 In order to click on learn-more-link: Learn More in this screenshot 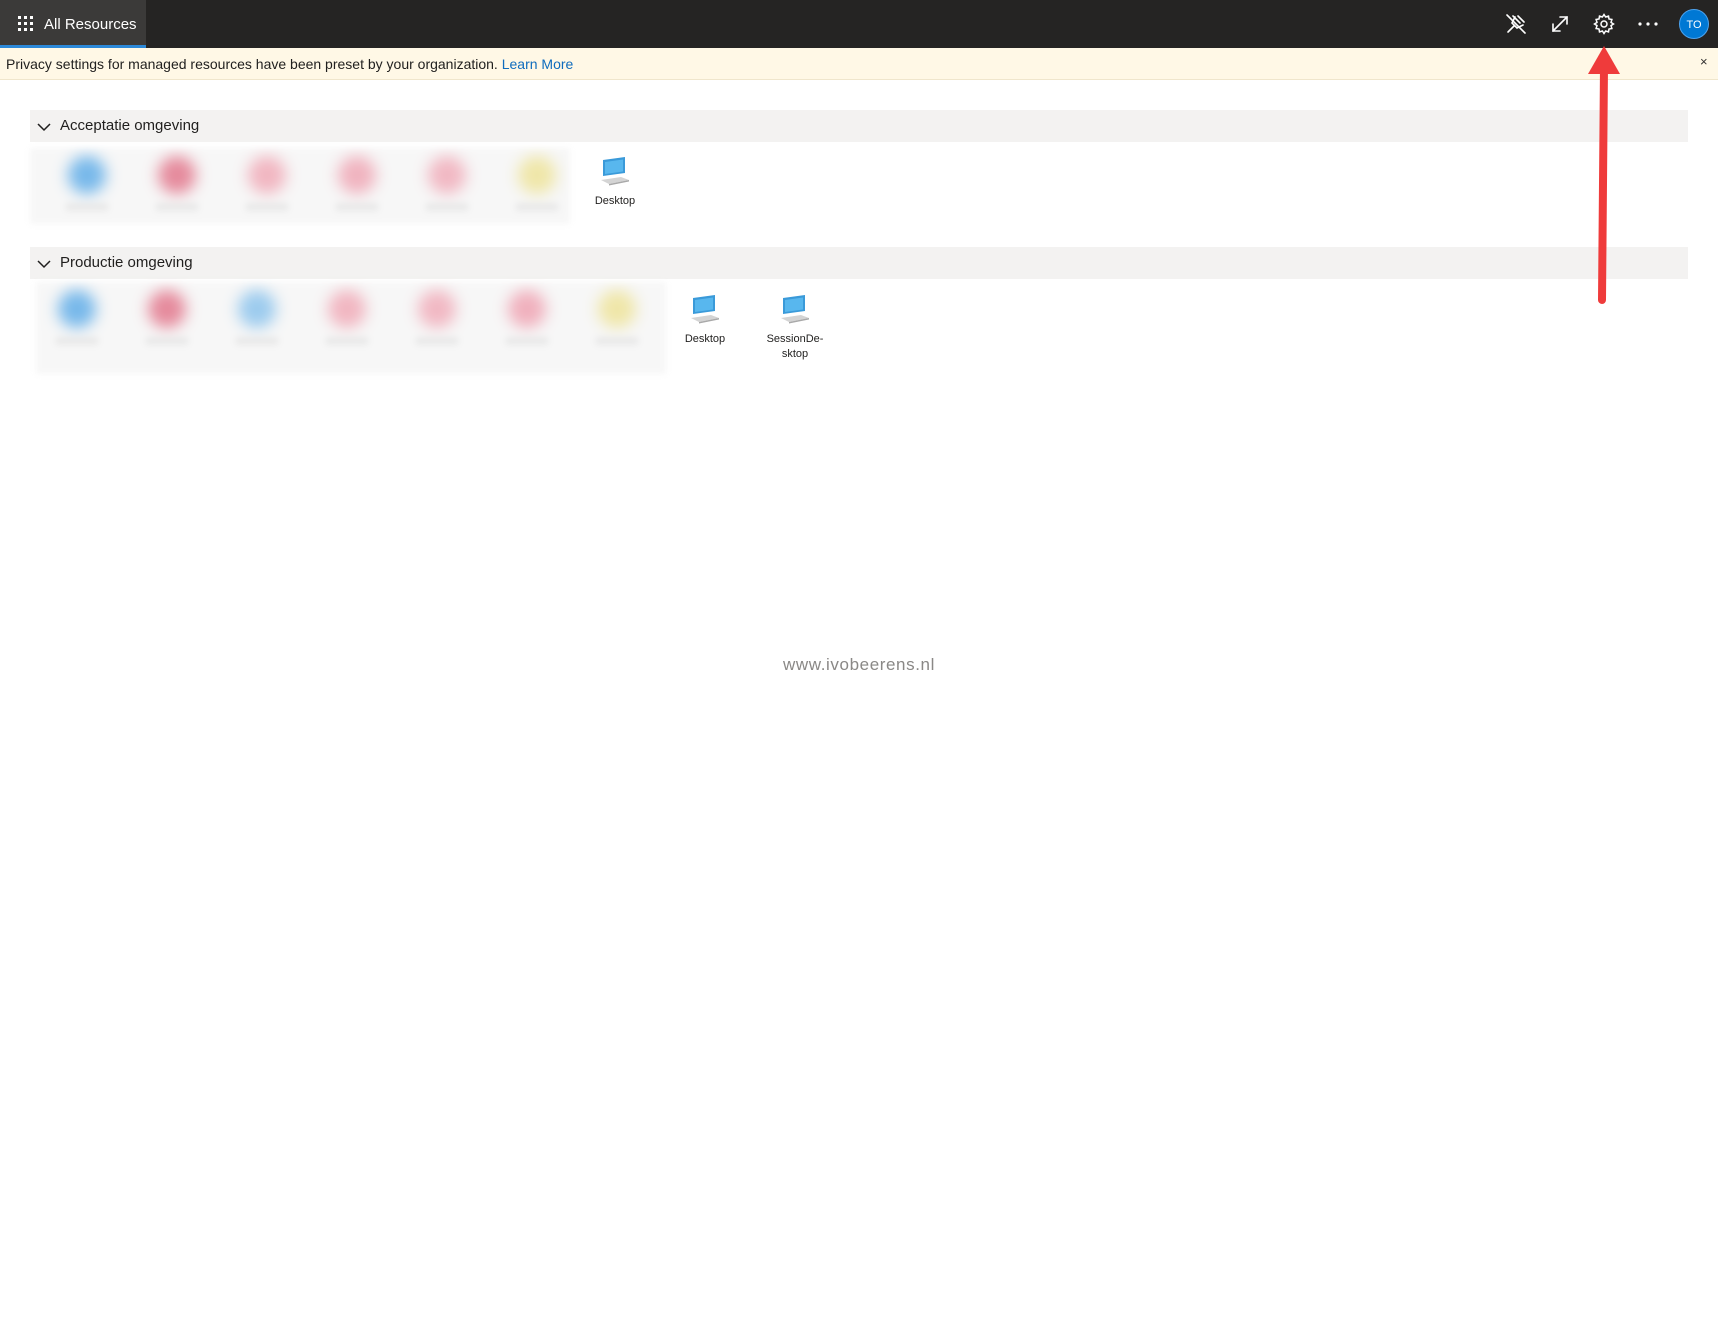, I will do `click(538, 64)`.